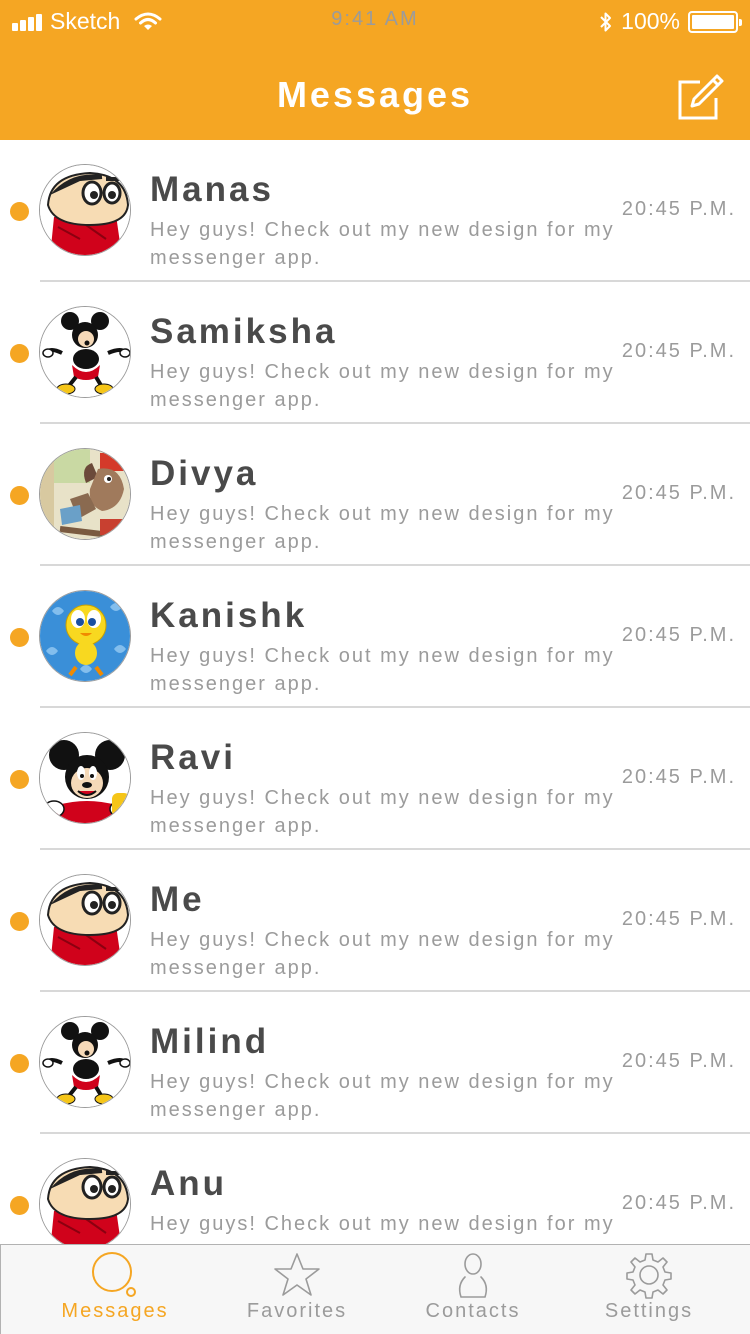  I want to click on page-title: Messages, so click(375, 94).